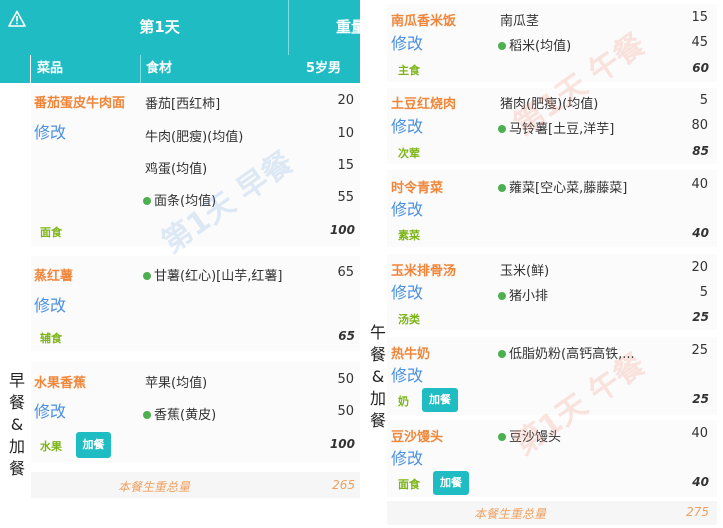 This screenshot has height=528, width=723. I want to click on warning-triangle-icon, so click(17, 19).